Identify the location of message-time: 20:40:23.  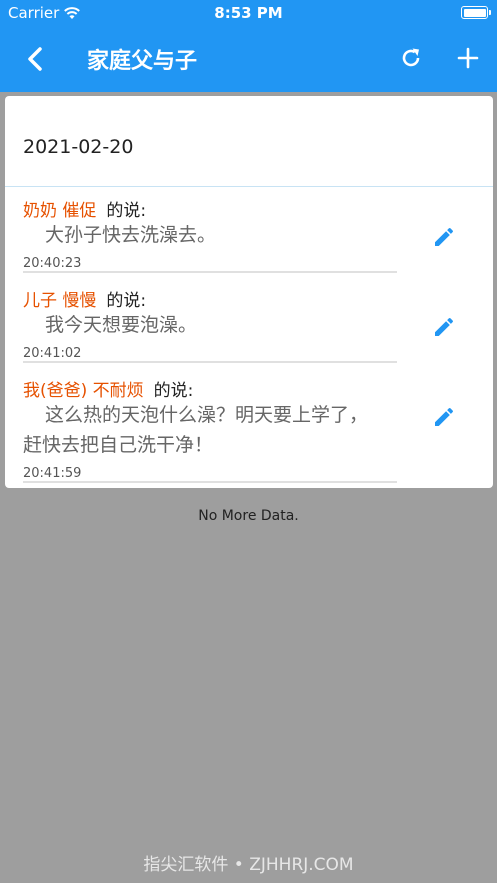
(52, 263).